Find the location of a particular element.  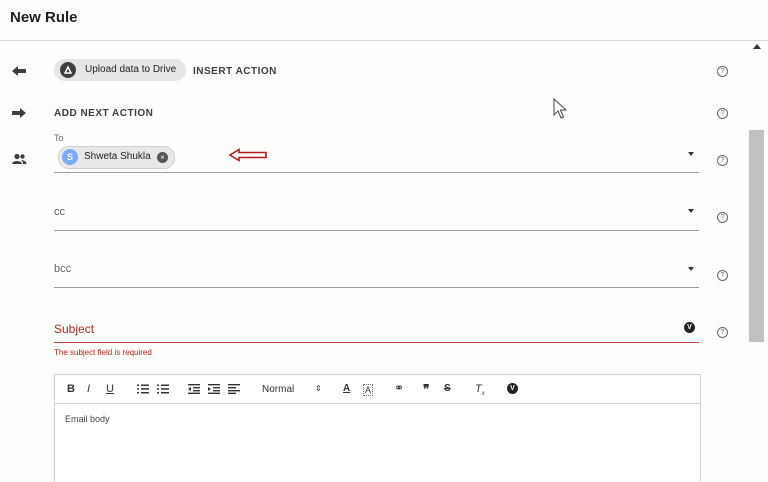

chip-label: Upload data to Drive is located at coordinates (131, 69).